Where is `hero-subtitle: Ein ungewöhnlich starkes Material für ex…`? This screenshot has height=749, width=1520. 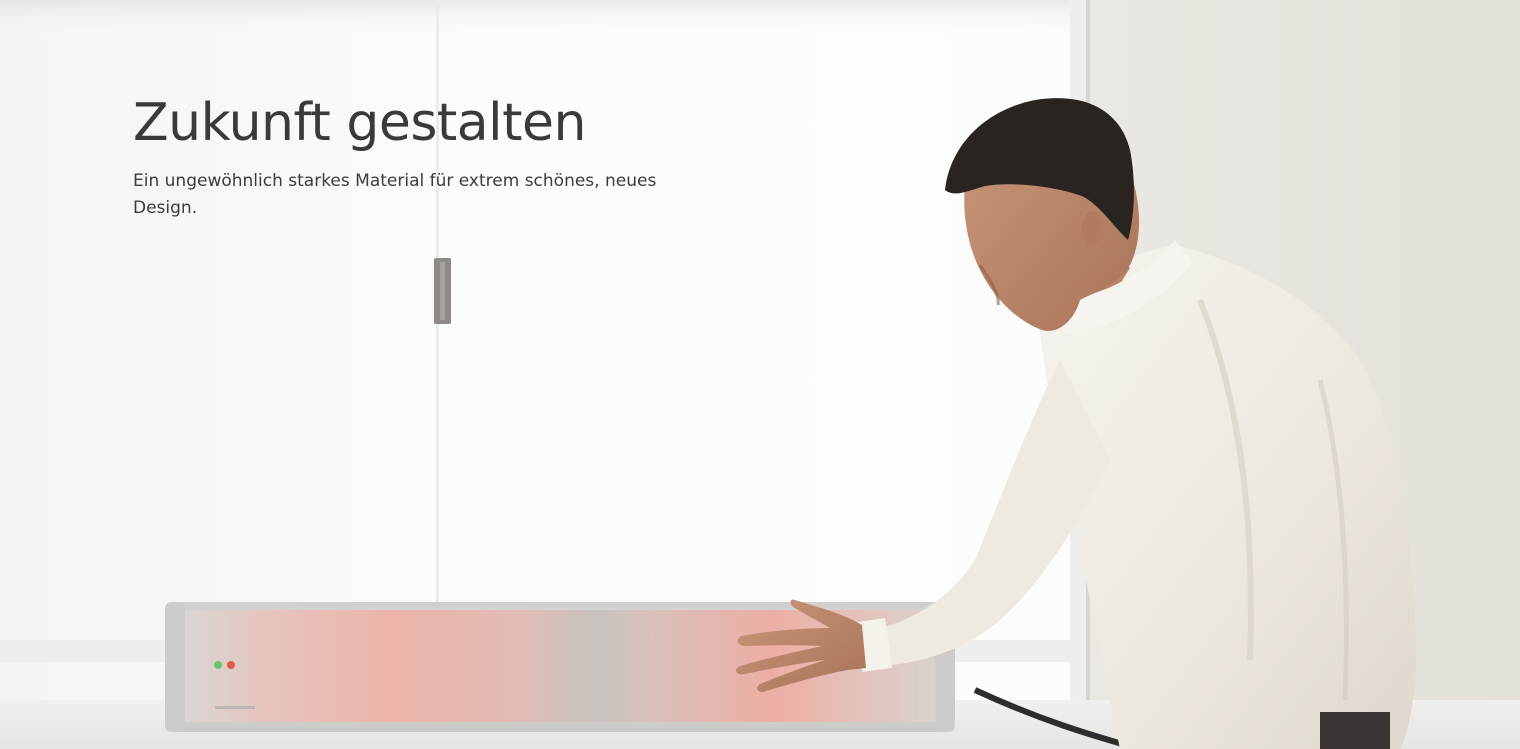
hero-subtitle: Ein ungewöhnlich starkes Material für ex… is located at coordinates (395, 194).